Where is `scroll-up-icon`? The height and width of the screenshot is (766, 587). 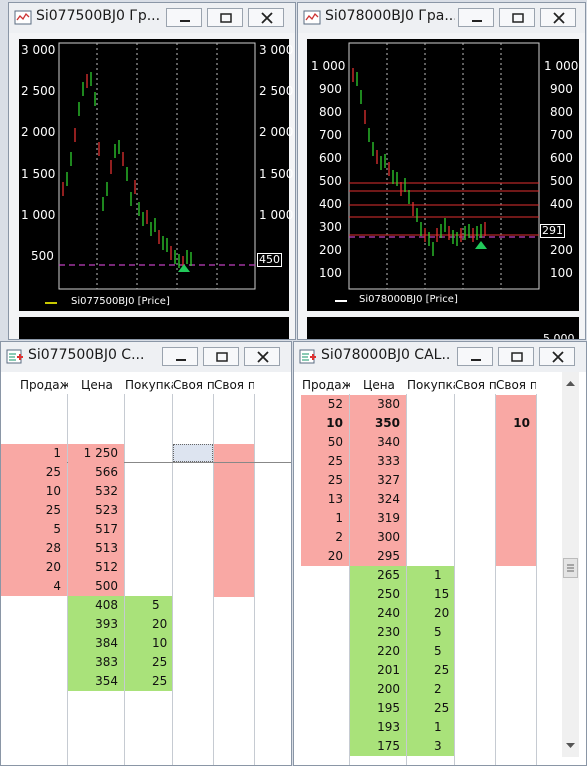
scroll-up-icon is located at coordinates (570, 383).